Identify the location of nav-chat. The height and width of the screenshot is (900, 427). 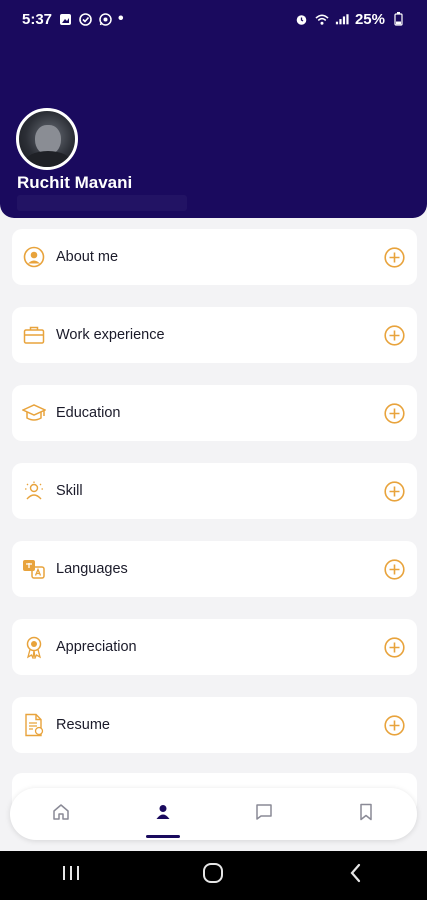
(264, 814).